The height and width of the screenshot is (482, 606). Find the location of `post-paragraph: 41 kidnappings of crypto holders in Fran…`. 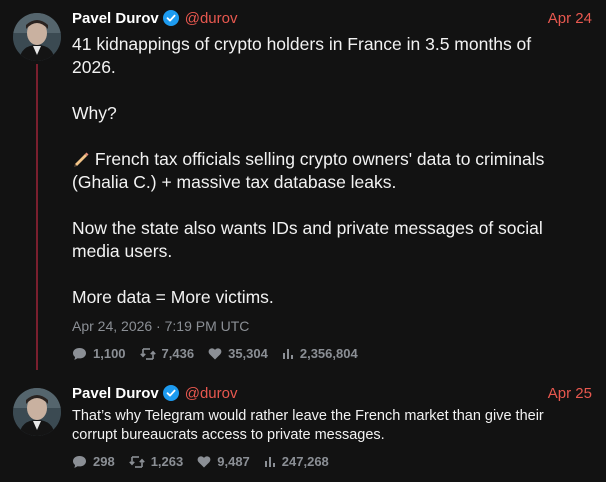

post-paragraph: 41 kidnappings of crypto holders in Fran… is located at coordinates (302, 55).